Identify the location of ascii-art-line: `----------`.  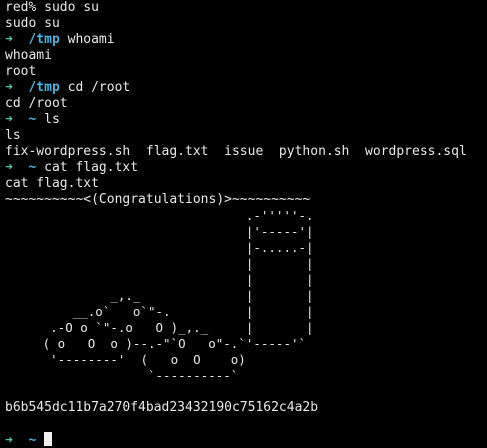
(122, 375).